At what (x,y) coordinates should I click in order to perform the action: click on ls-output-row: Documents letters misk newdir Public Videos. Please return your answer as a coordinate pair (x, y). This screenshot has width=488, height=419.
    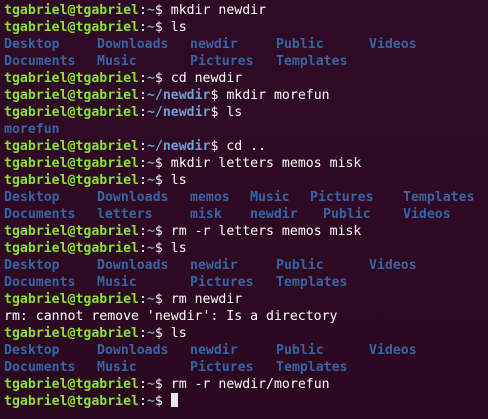
    Looking at the image, I should click on (246, 214).